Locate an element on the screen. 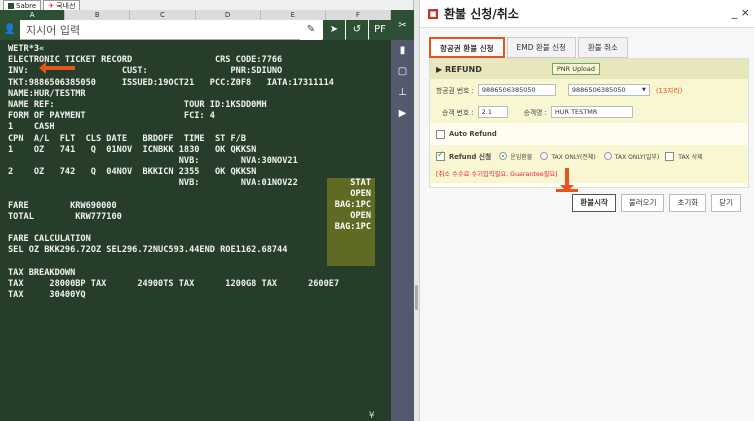 Image resolution: width=754 pixels, height=421 pixels. arrow-left-icon is located at coordinates (57, 68).